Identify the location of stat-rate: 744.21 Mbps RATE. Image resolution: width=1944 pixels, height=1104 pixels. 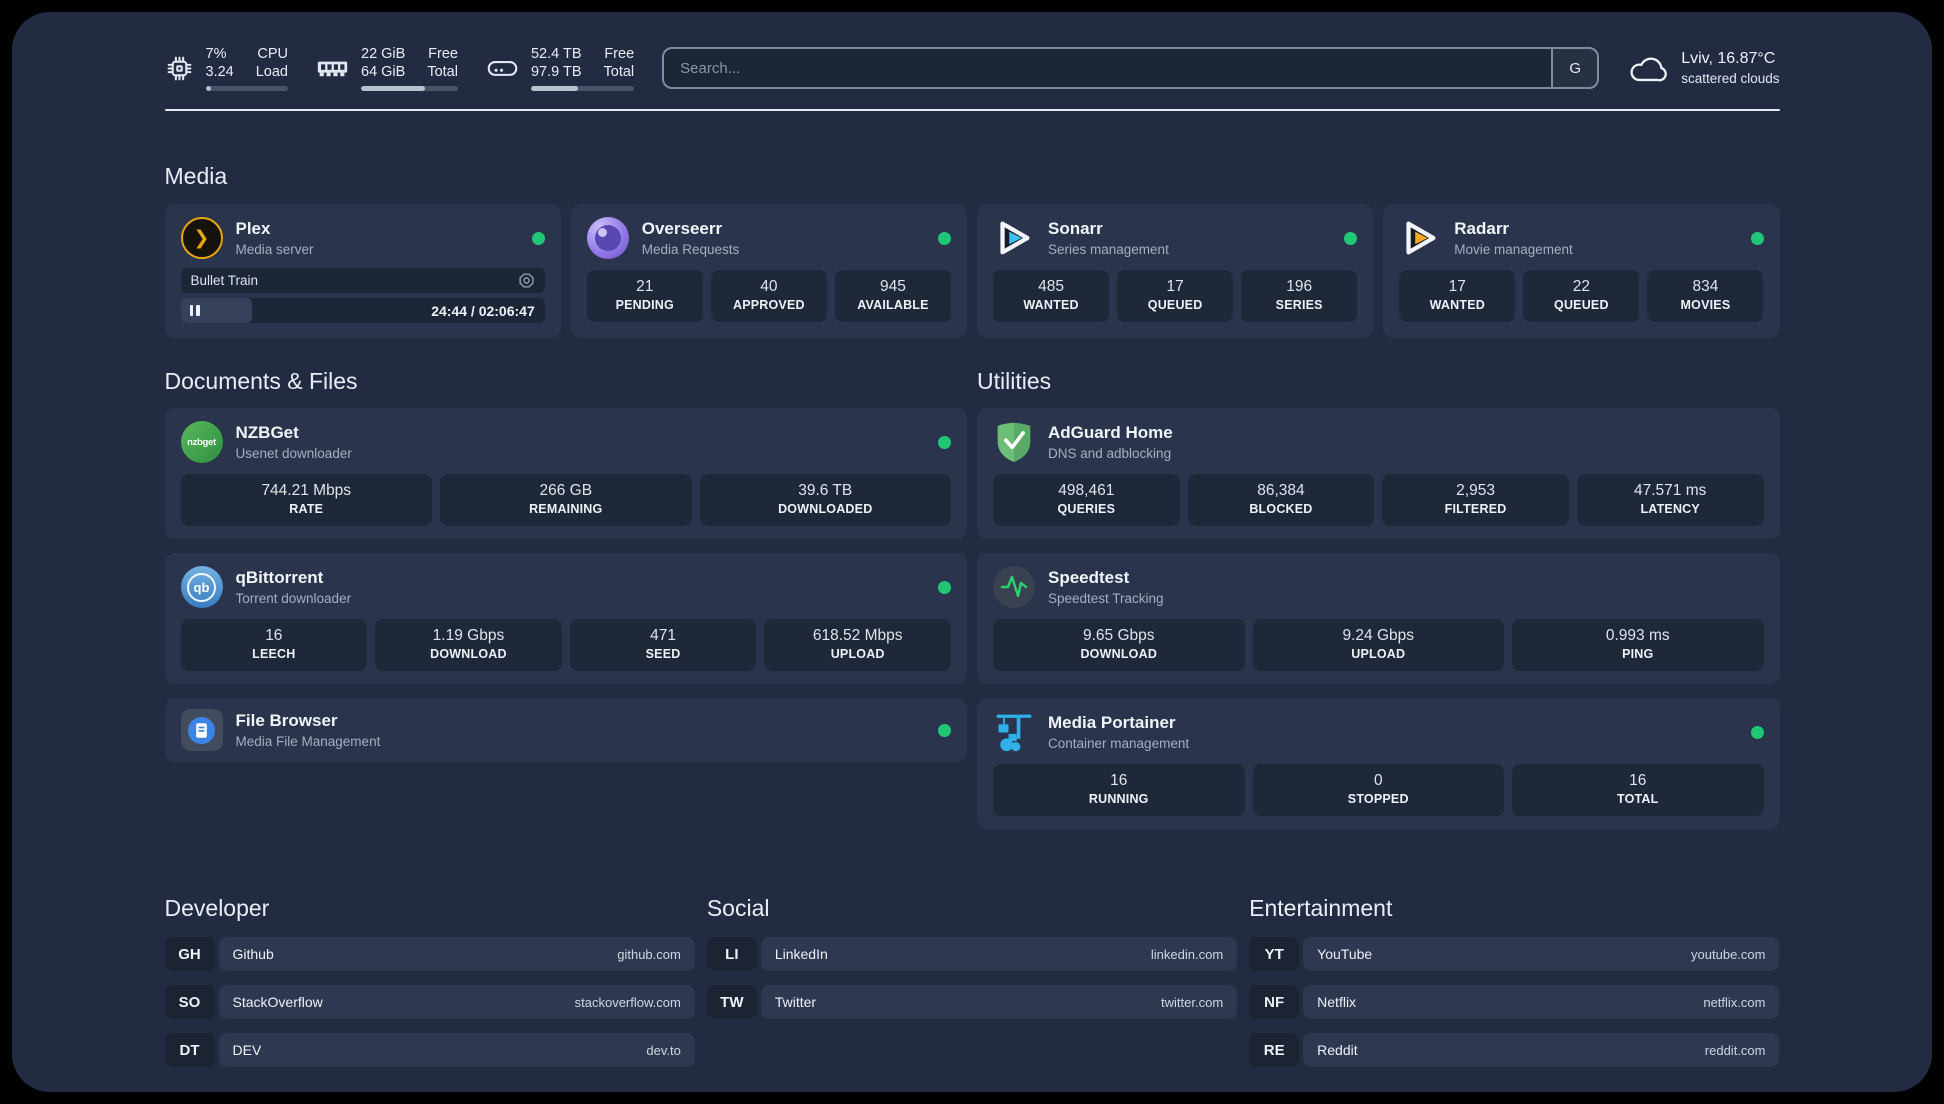
(306, 500).